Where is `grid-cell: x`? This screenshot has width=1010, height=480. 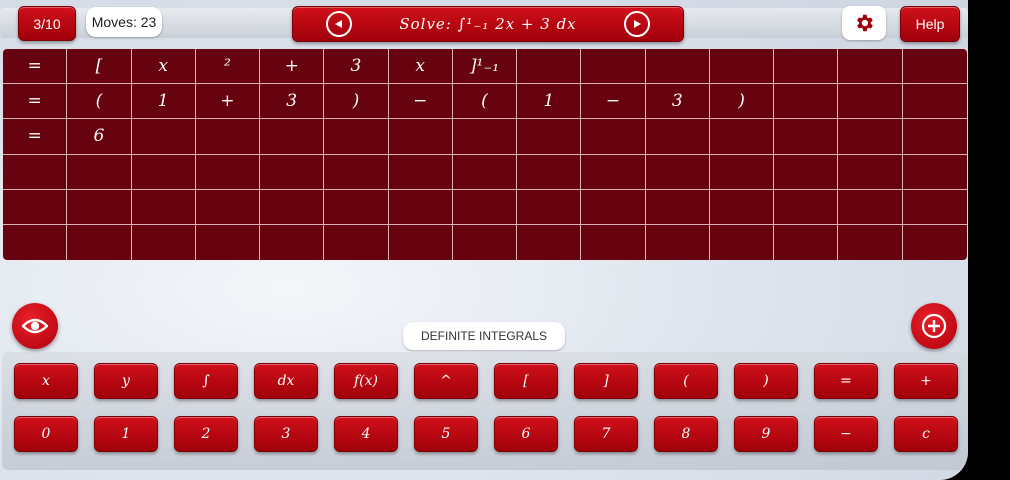
grid-cell: x is located at coordinates (420, 67).